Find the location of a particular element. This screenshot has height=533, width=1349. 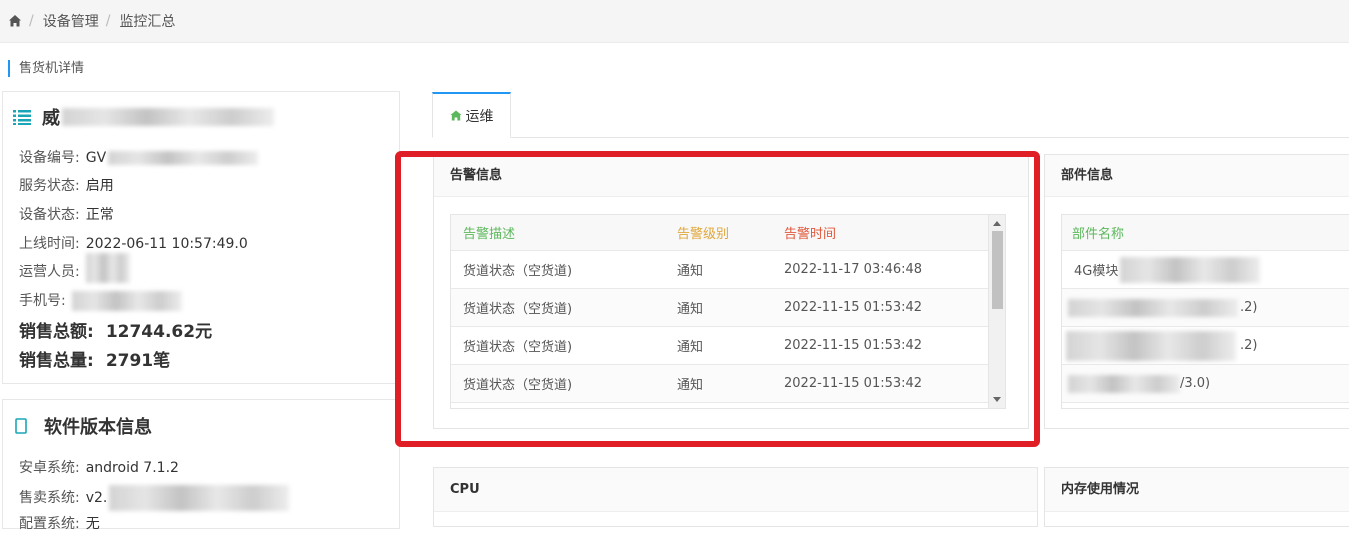

device-id-value: GV is located at coordinates (96, 158).